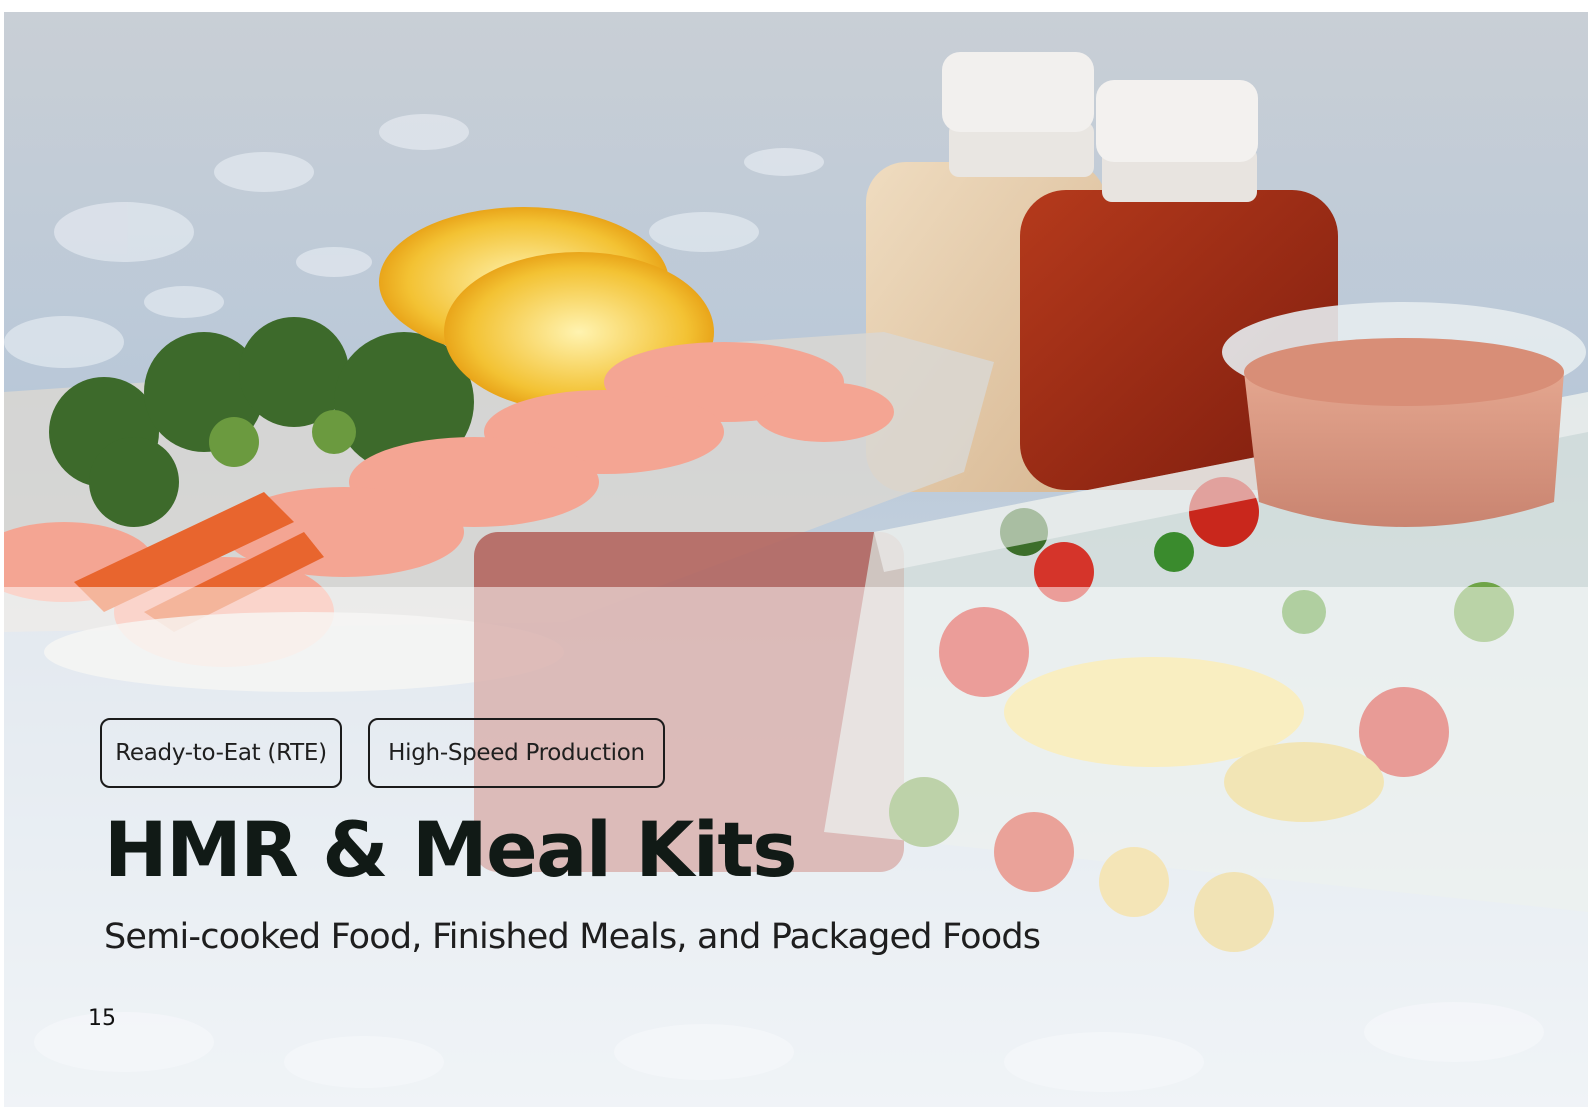 This screenshot has width=1588, height=1107. I want to click on tag-high-speed-production: High-Speed Production, so click(516, 753).